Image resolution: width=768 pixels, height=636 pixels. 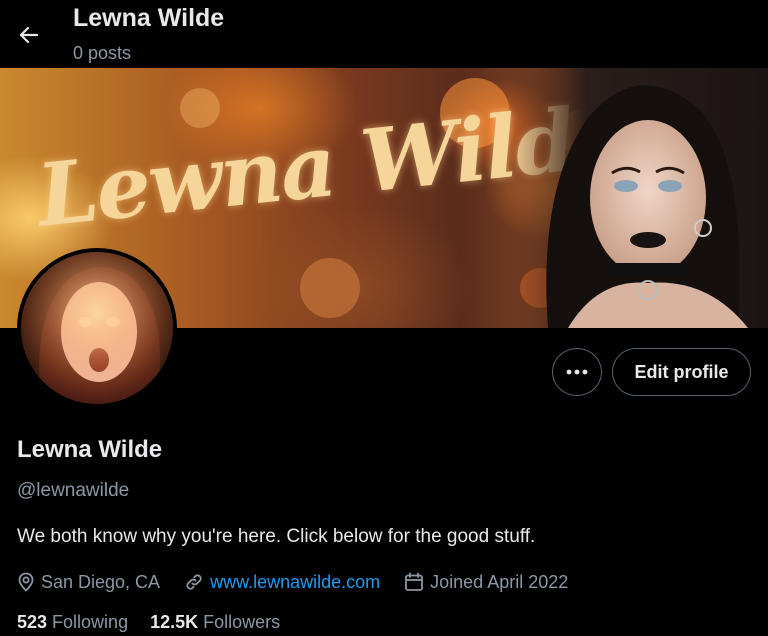 What do you see at coordinates (384, 34) in the screenshot?
I see `top-bar: Lewna Wilde 0 posts` at bounding box center [384, 34].